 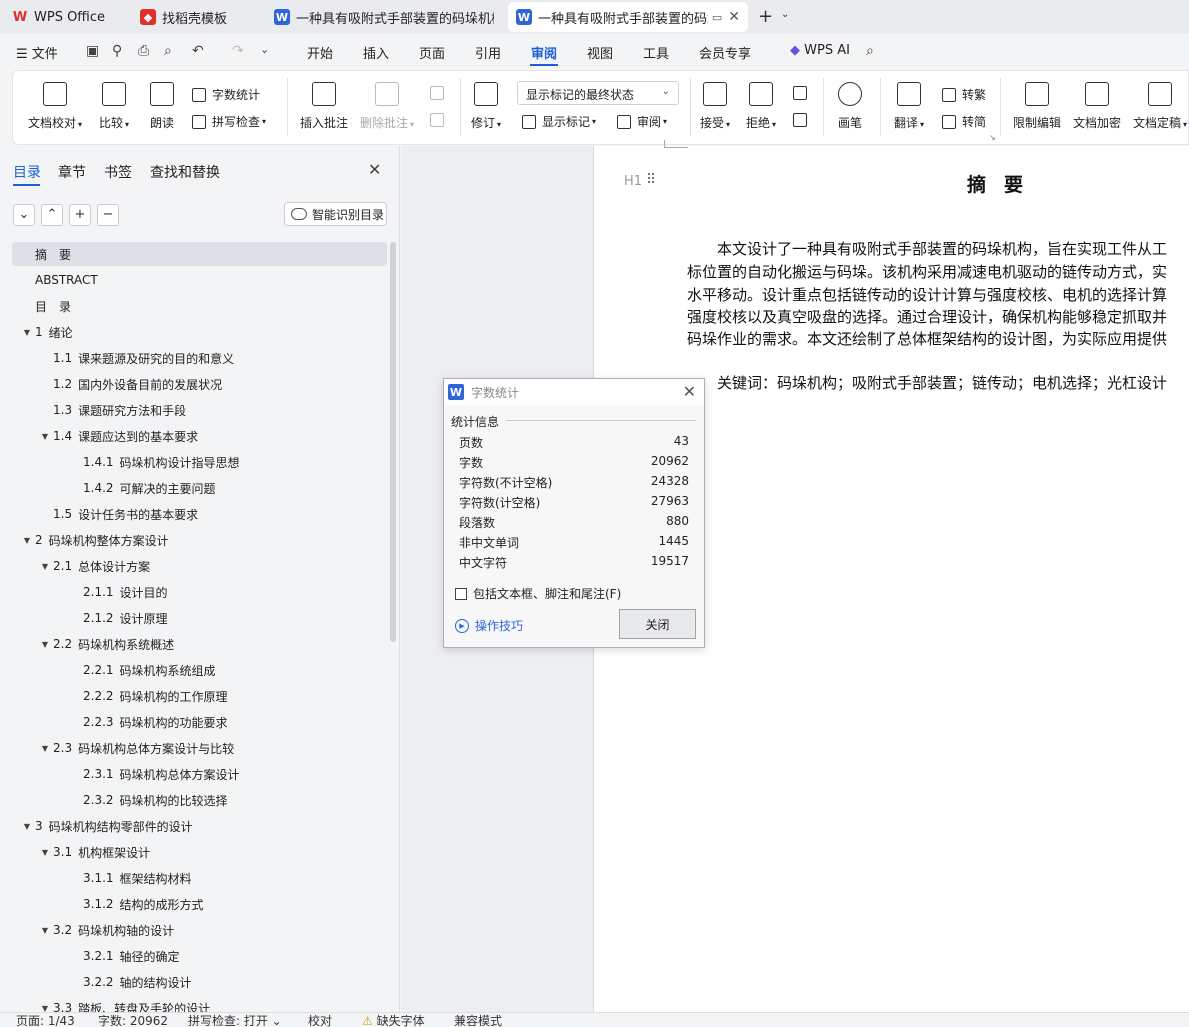 I want to click on toc-scrollbar, so click(x=393, y=442).